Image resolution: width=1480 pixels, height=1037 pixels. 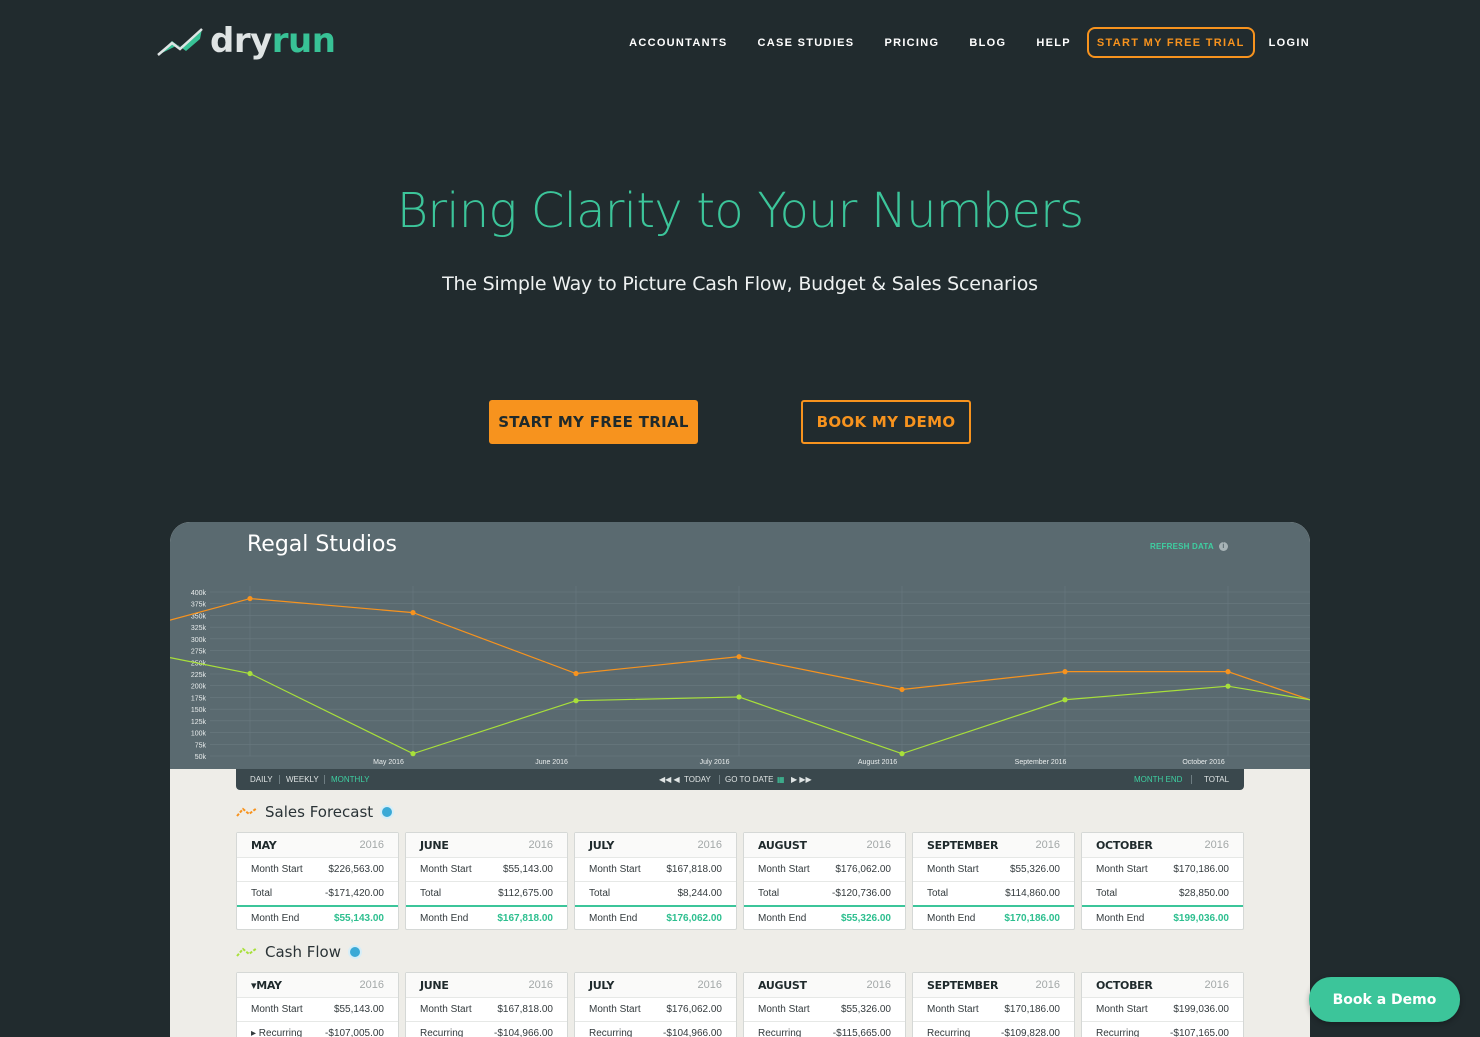 I want to click on toolbar-divider, so click(x=324, y=779).